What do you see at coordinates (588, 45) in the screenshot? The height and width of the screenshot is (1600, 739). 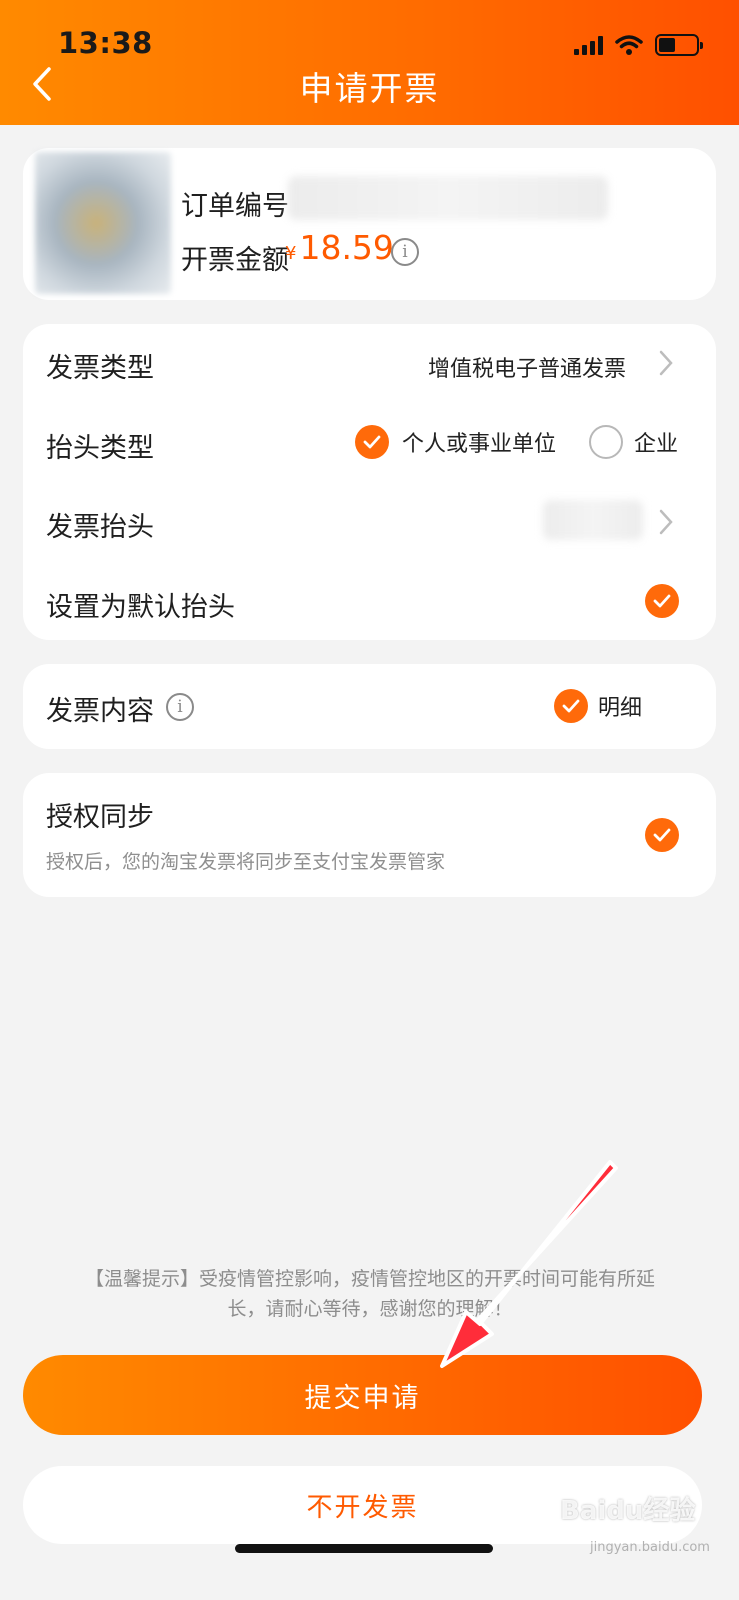 I see `cellular-signal-icon` at bounding box center [588, 45].